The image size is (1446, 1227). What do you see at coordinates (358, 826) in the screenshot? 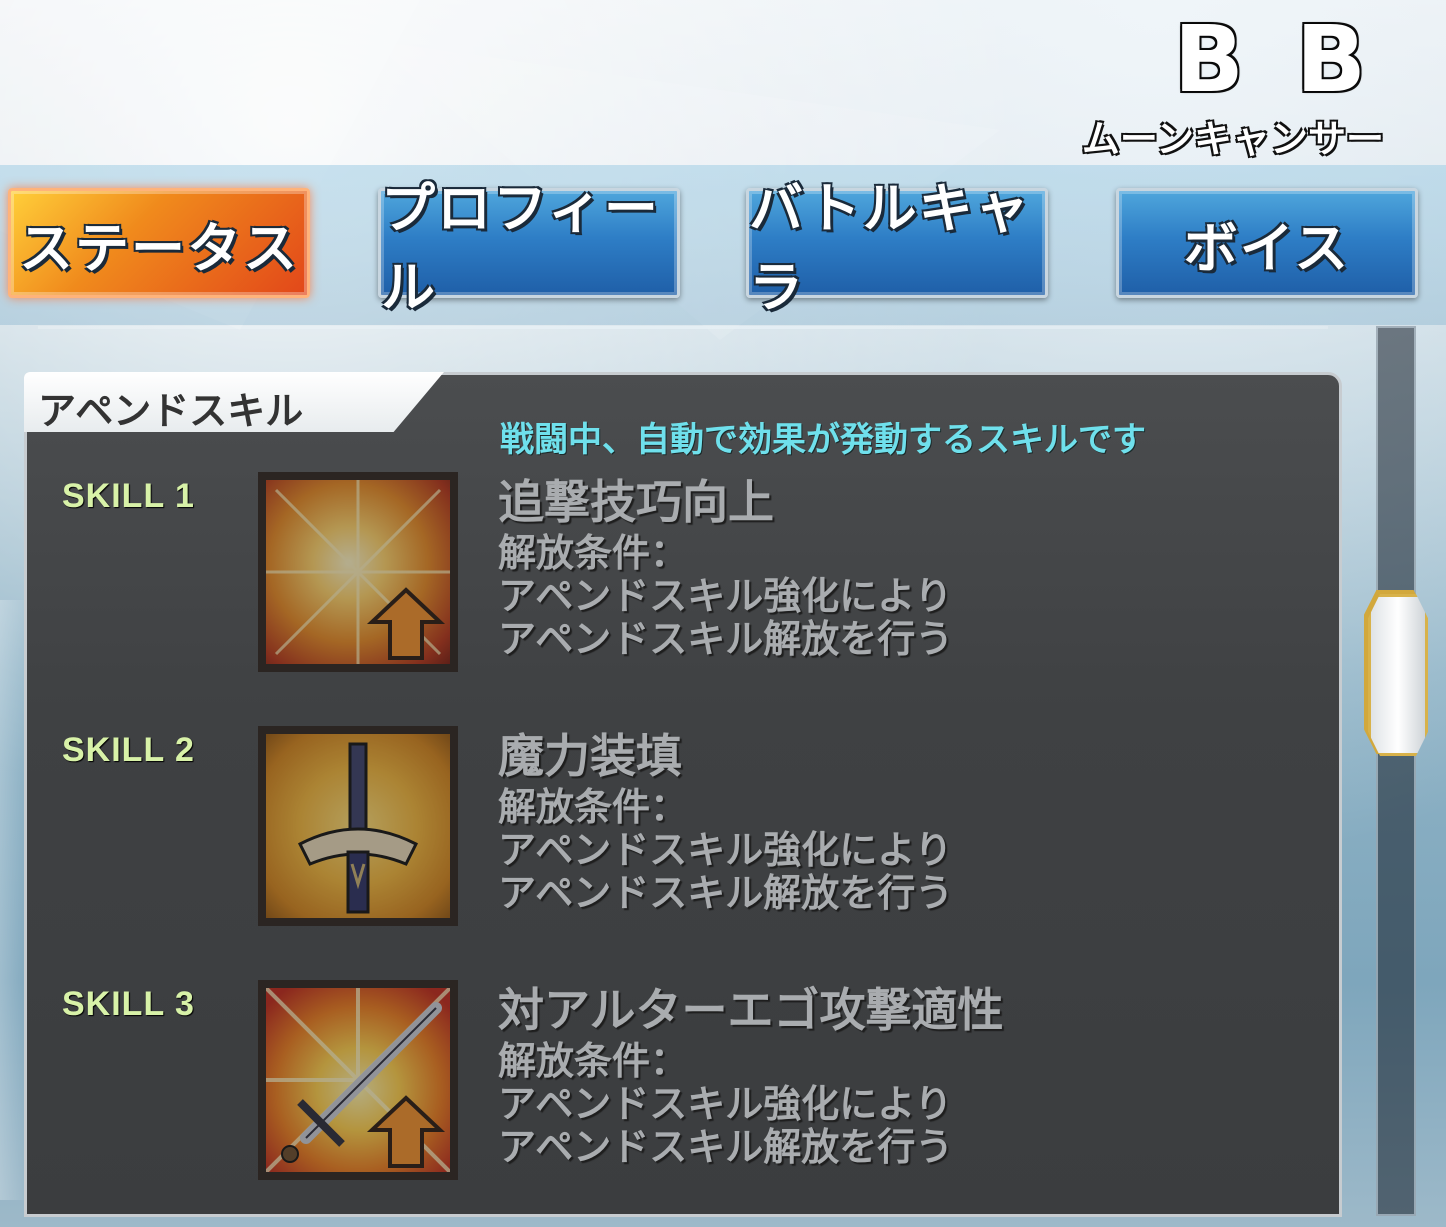
I see `sword-hilt-icon` at bounding box center [358, 826].